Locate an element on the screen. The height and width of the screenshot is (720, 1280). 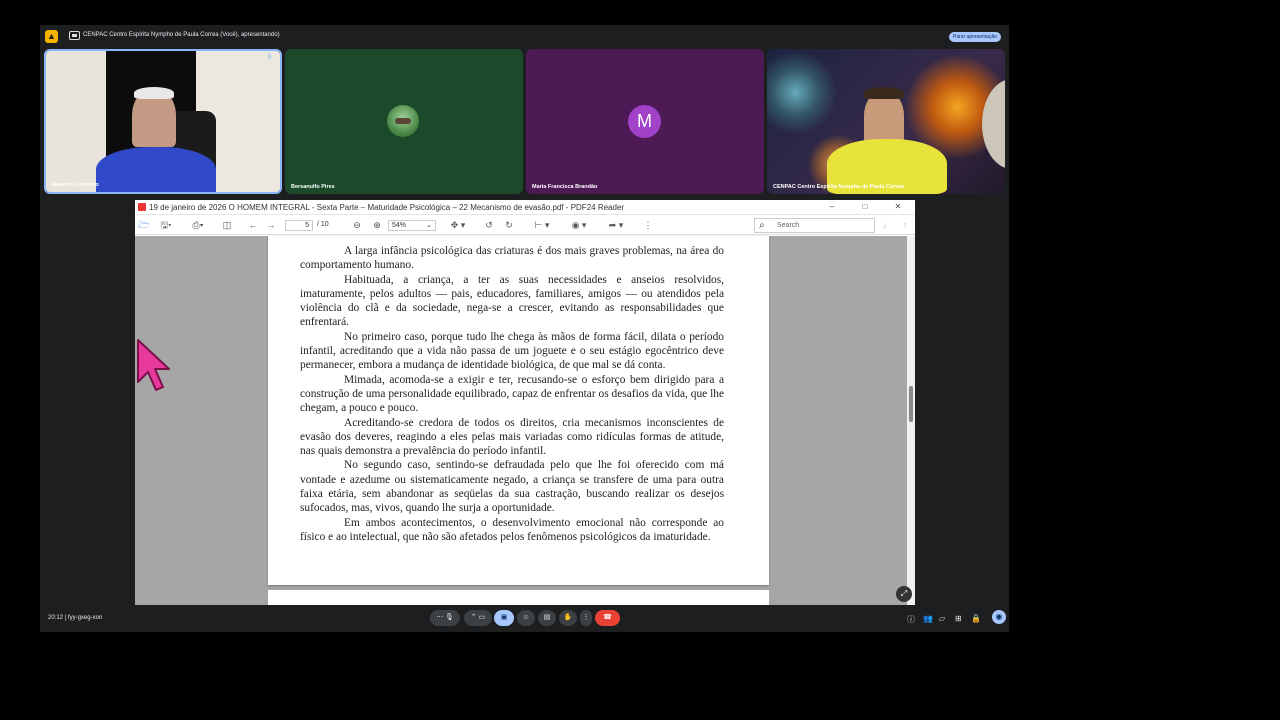
participant-tile: ⦀ Mauricio Carneiro is located at coordinates (163, 121).